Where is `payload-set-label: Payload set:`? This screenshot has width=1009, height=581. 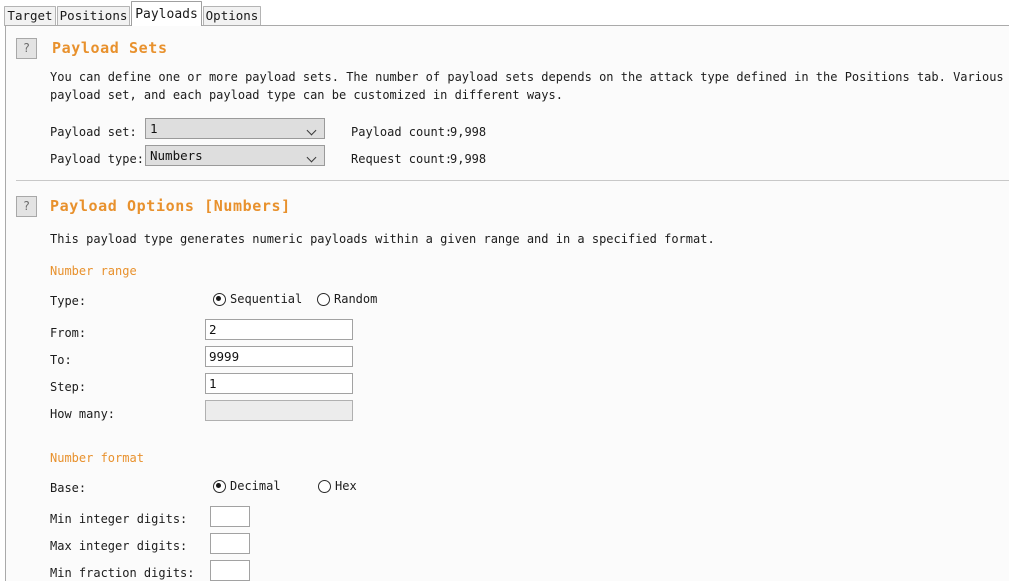 payload-set-label: Payload set: is located at coordinates (93, 132).